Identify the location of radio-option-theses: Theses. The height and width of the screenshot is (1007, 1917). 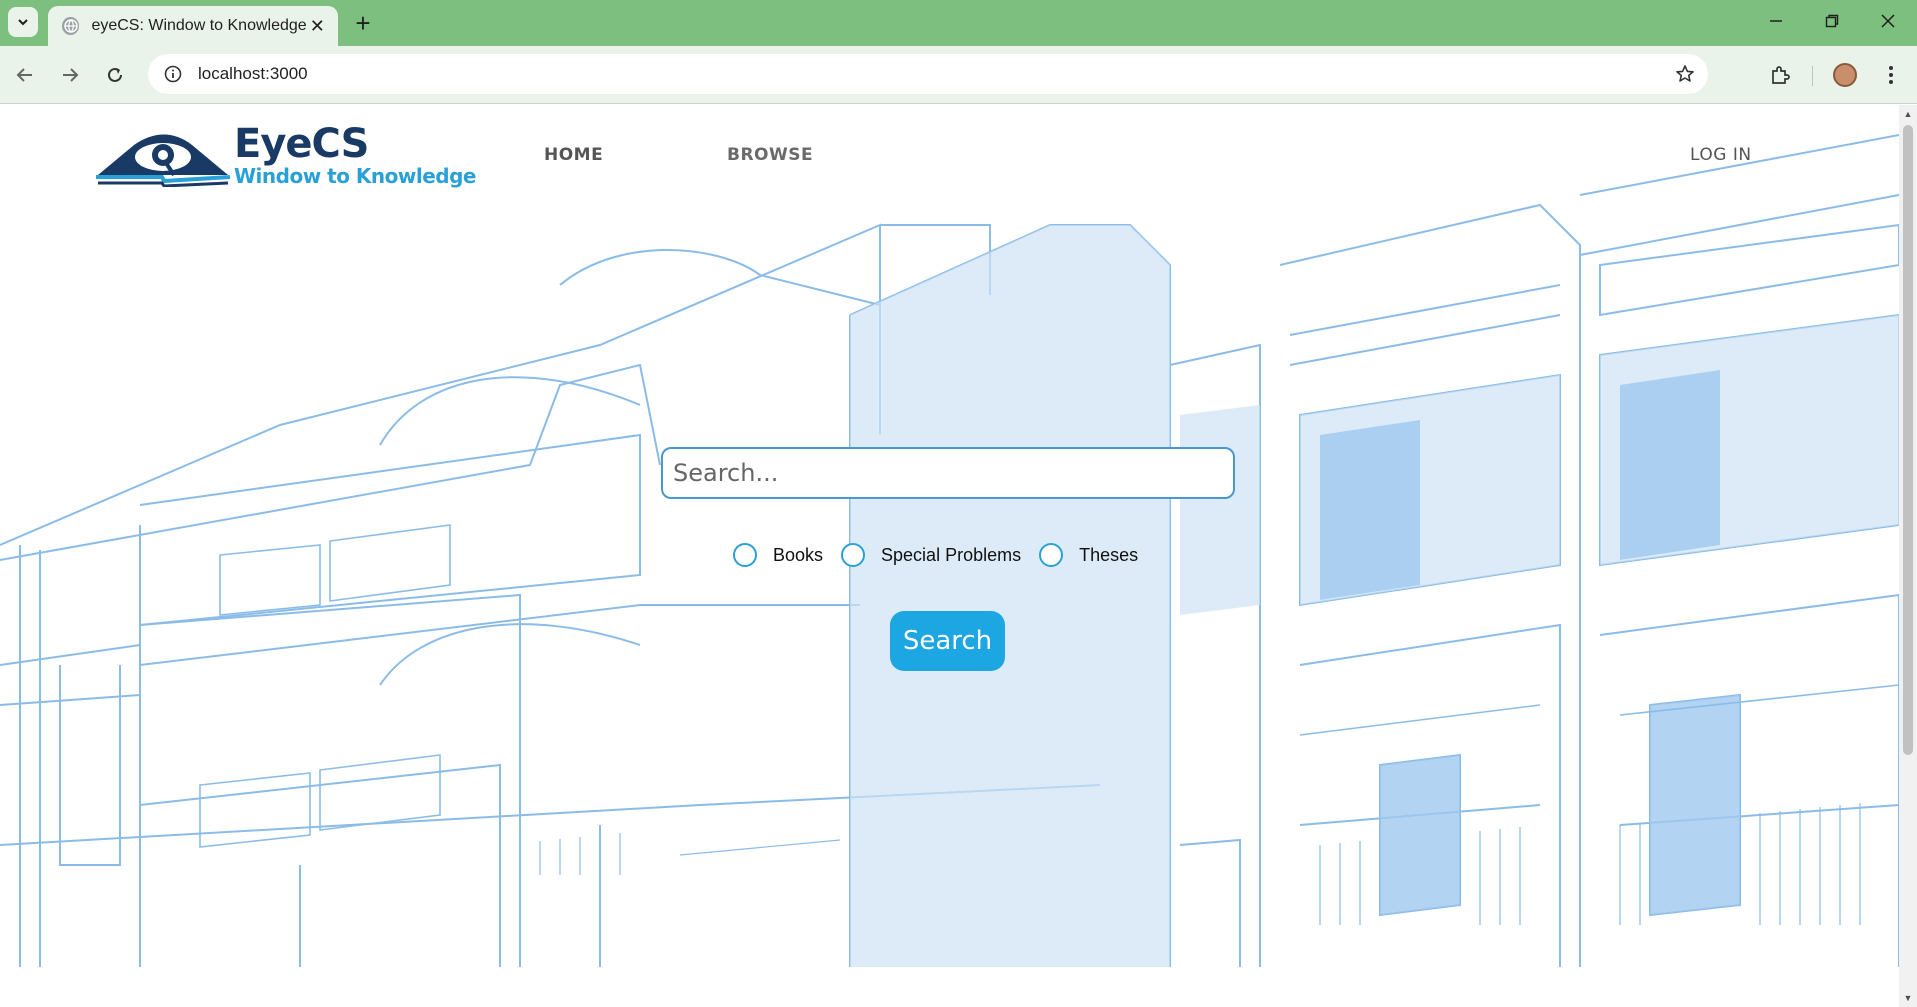
(1088, 555).